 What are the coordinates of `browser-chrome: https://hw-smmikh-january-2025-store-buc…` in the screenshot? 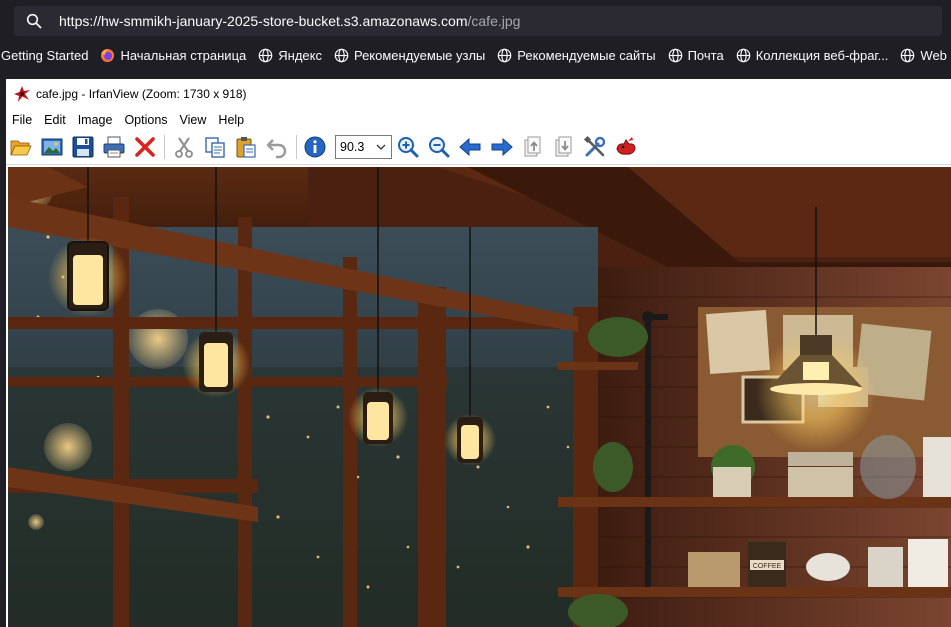 It's located at (475, 36).